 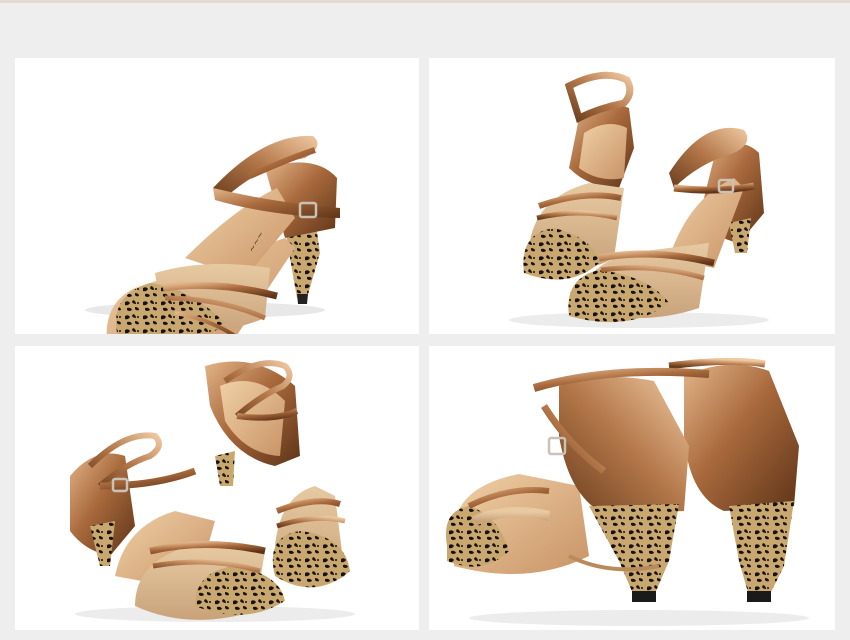 I want to click on shoe-photo-icon: ~~~, so click(x=212, y=234).